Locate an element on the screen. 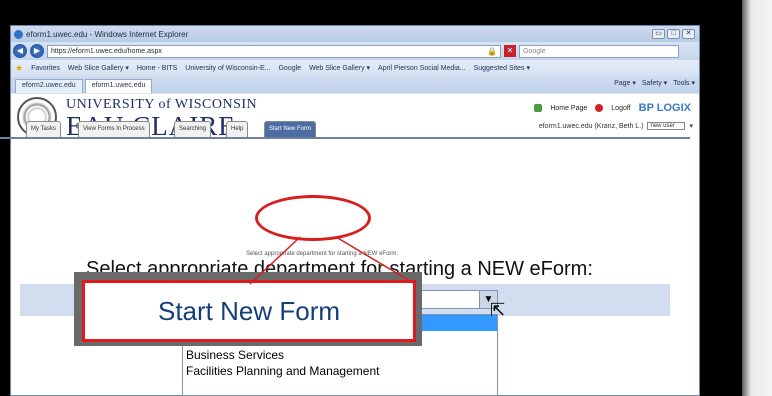 The height and width of the screenshot is (396, 772). callout-lines is located at coordinates (332, 260).